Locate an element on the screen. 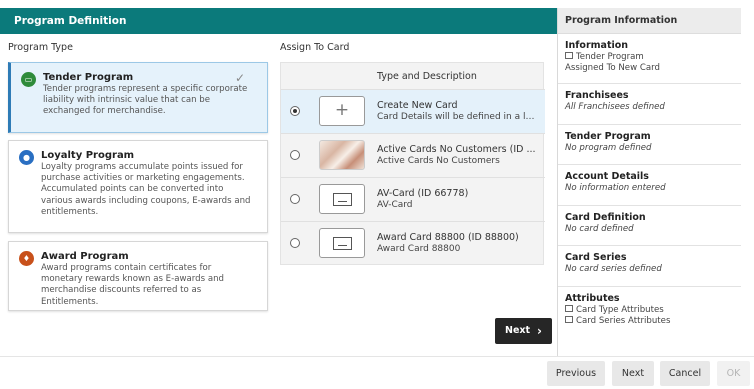 Image resolution: width=754 pixels, height=389 pixels. info-section-franchisees: Franchisees All Franchisees defined is located at coordinates (649, 104).